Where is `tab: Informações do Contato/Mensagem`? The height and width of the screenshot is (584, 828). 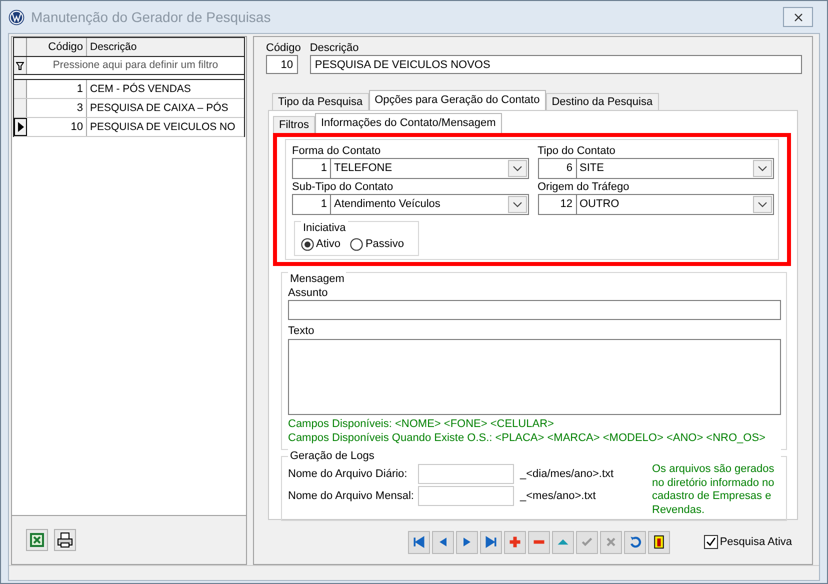
tab: Informações do Contato/Mensagem is located at coordinates (408, 123).